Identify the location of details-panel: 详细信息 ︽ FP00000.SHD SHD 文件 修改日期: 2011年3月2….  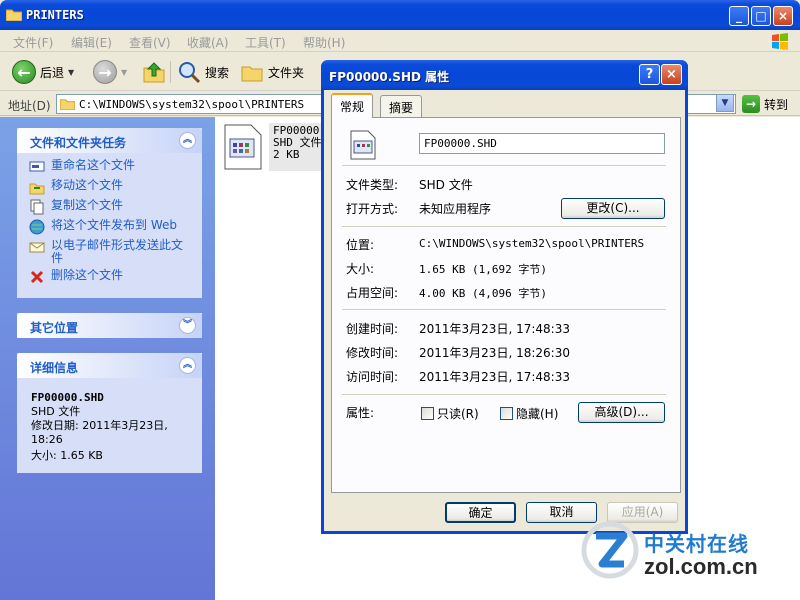
(109, 413).